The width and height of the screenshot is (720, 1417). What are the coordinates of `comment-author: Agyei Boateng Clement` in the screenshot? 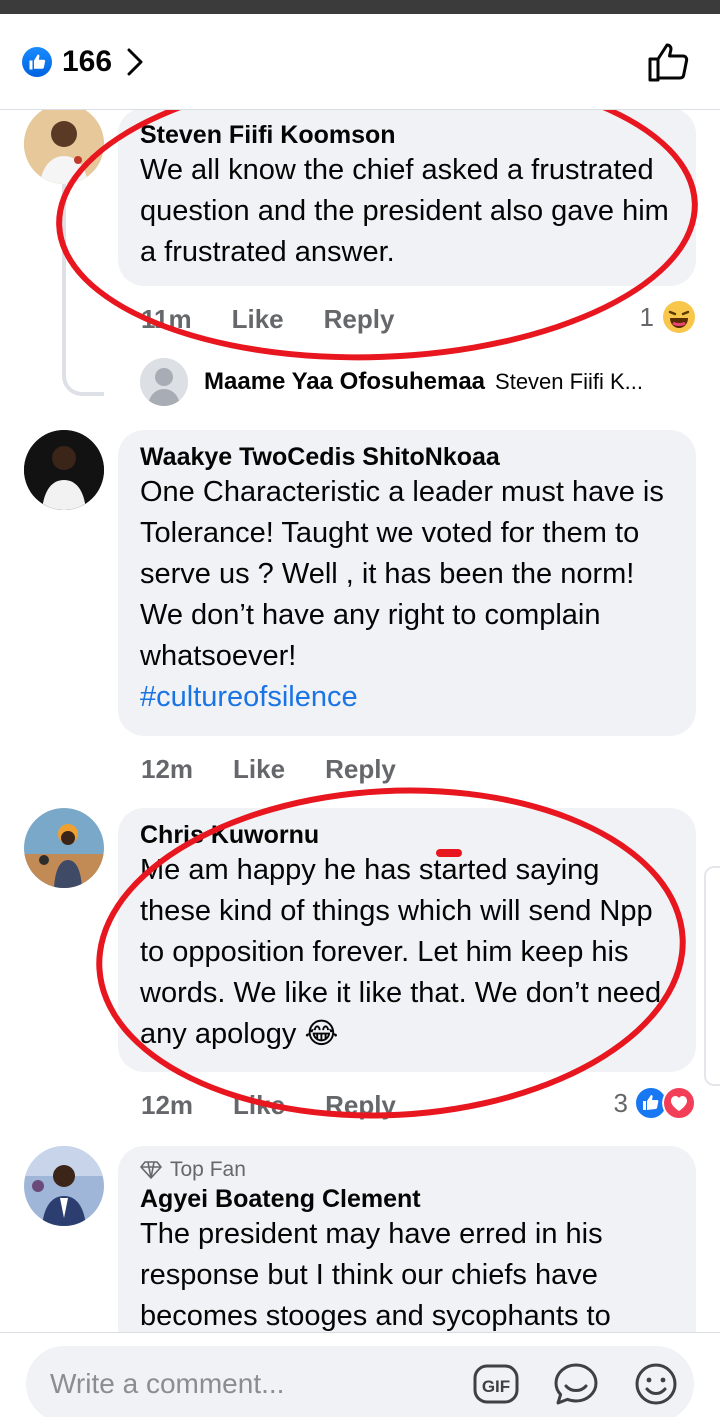 It's located at (406, 1199).